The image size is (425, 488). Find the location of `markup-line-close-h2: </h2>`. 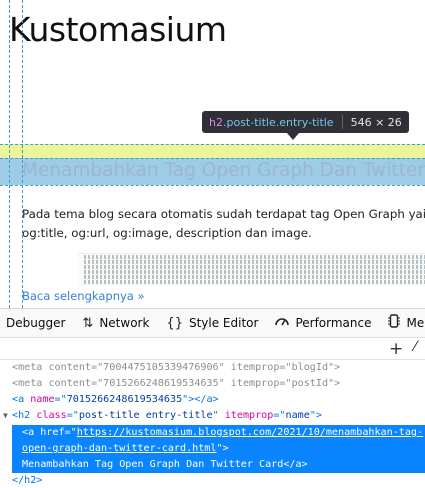

markup-line-close-h2: </h2> is located at coordinates (212, 480).